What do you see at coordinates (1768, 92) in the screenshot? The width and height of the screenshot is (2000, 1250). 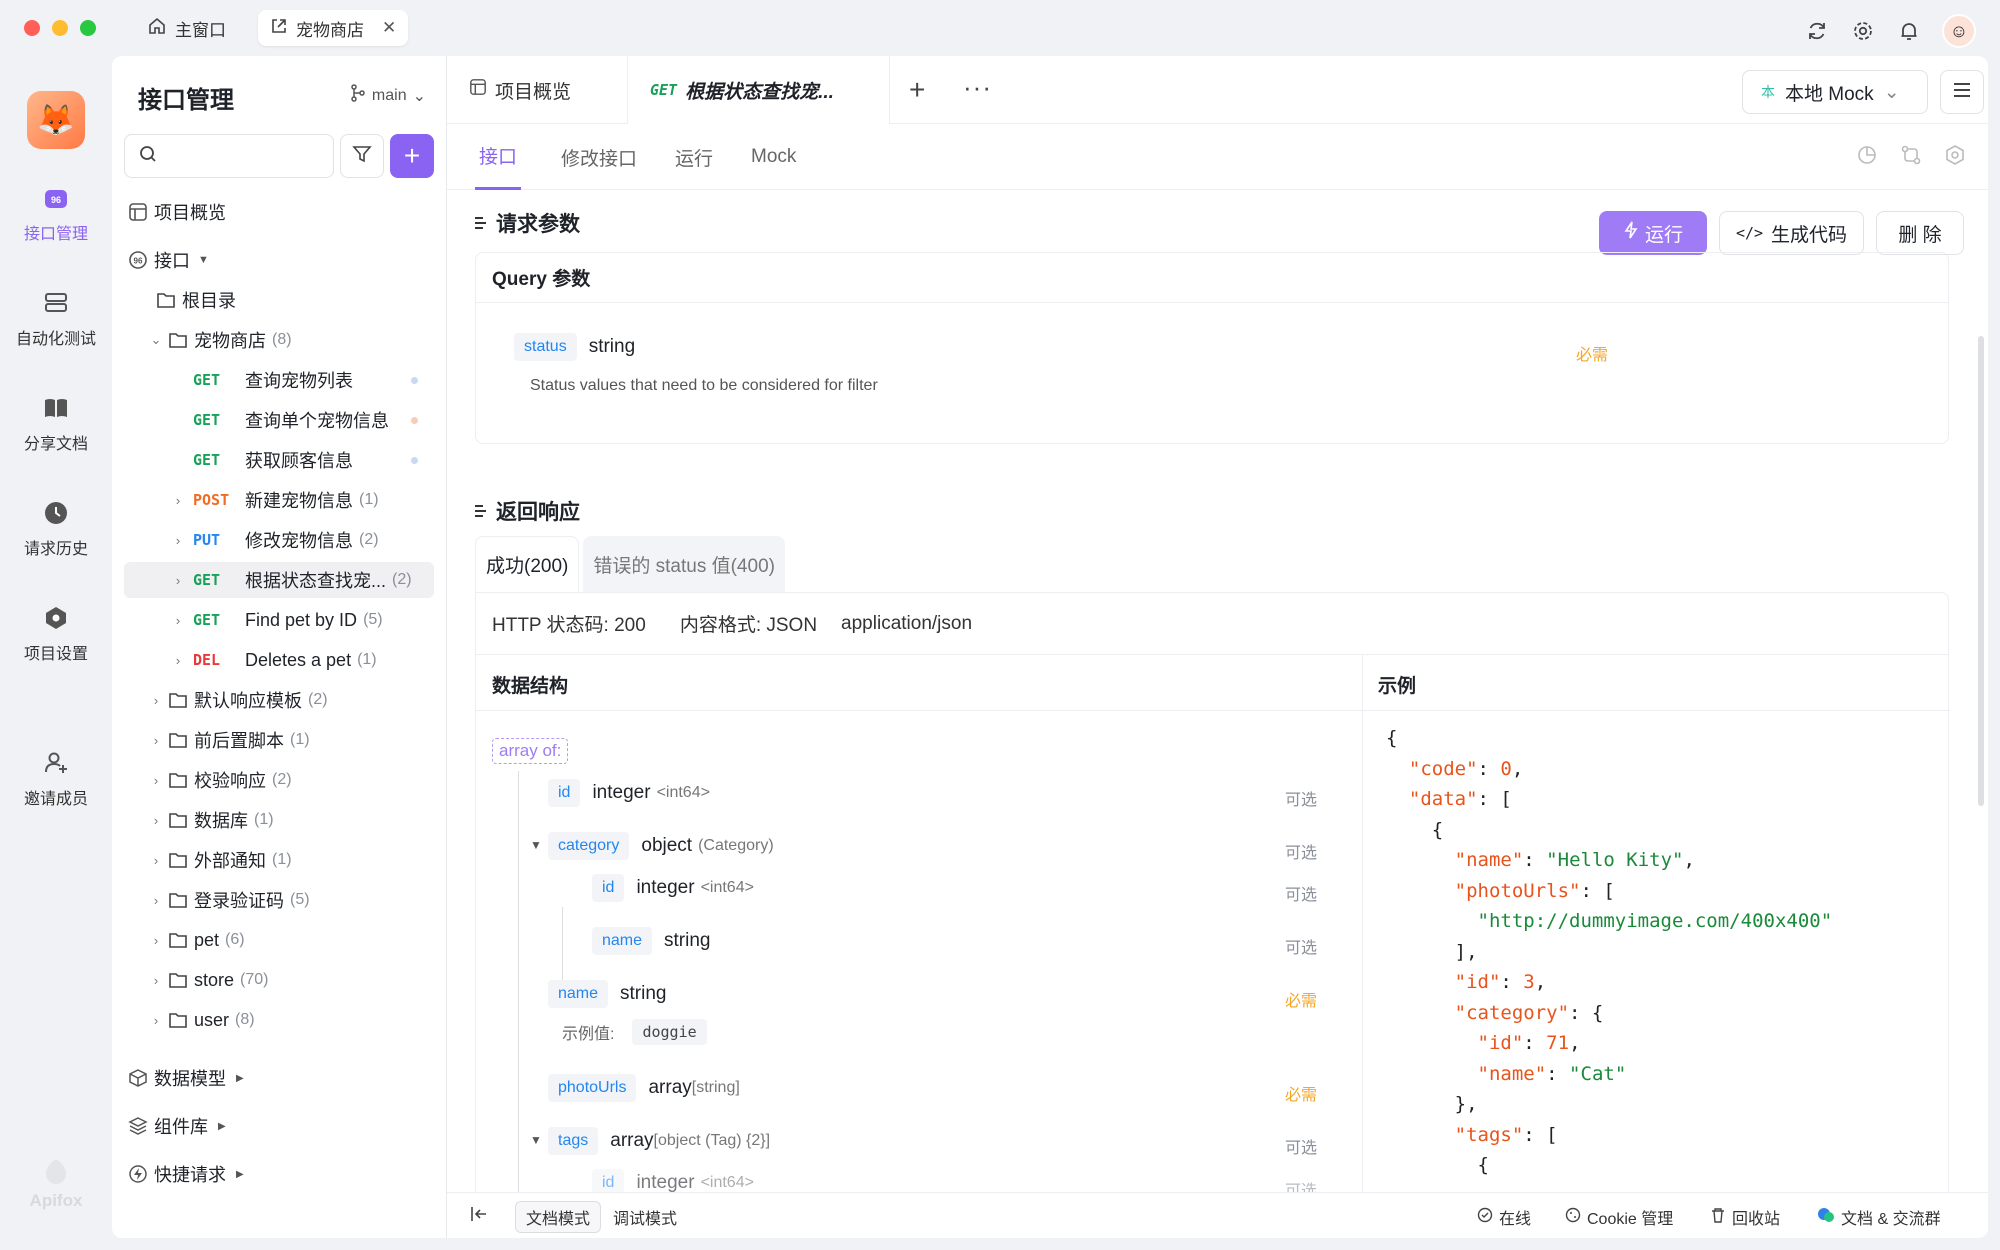 I see `environment-badge: 本` at bounding box center [1768, 92].